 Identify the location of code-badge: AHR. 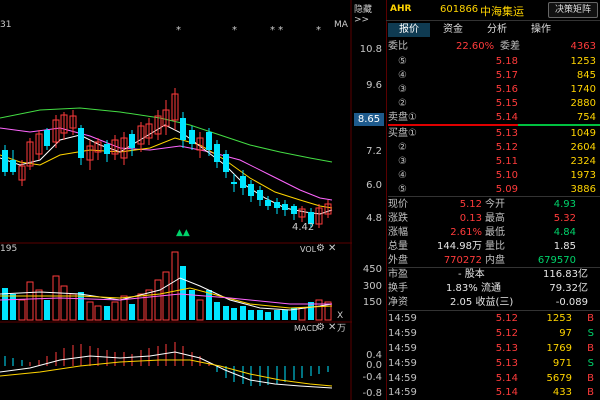
(401, 9).